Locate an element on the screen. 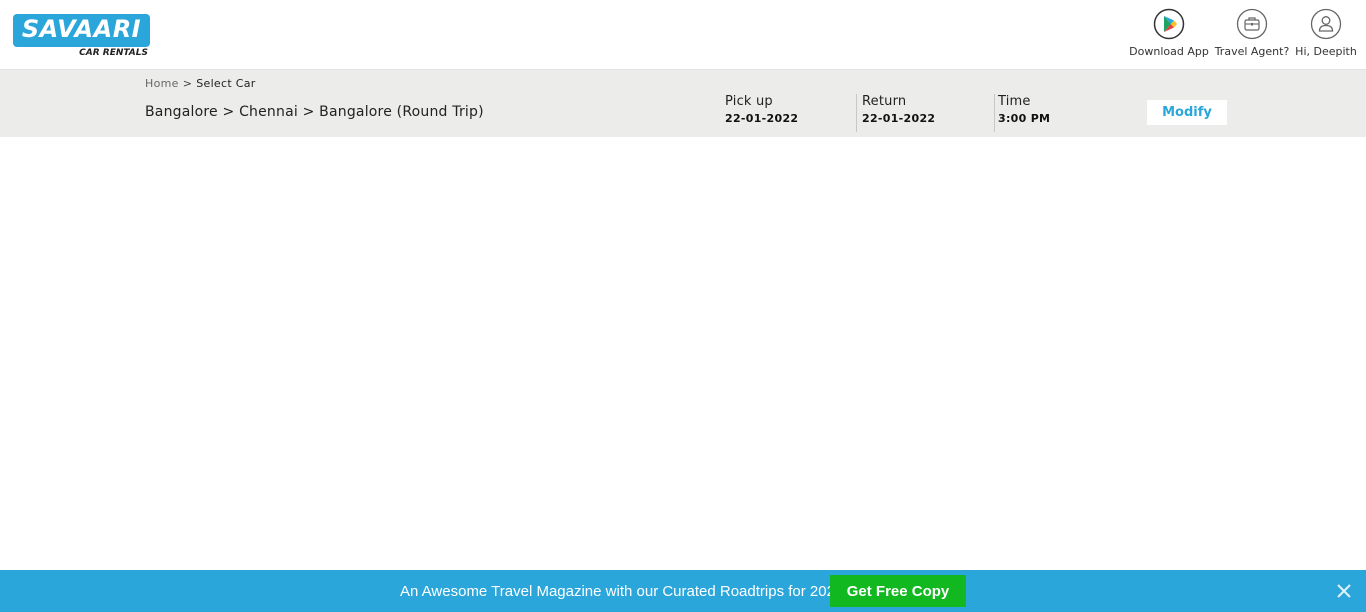  breadcrumb-home: Home is located at coordinates (162, 83).